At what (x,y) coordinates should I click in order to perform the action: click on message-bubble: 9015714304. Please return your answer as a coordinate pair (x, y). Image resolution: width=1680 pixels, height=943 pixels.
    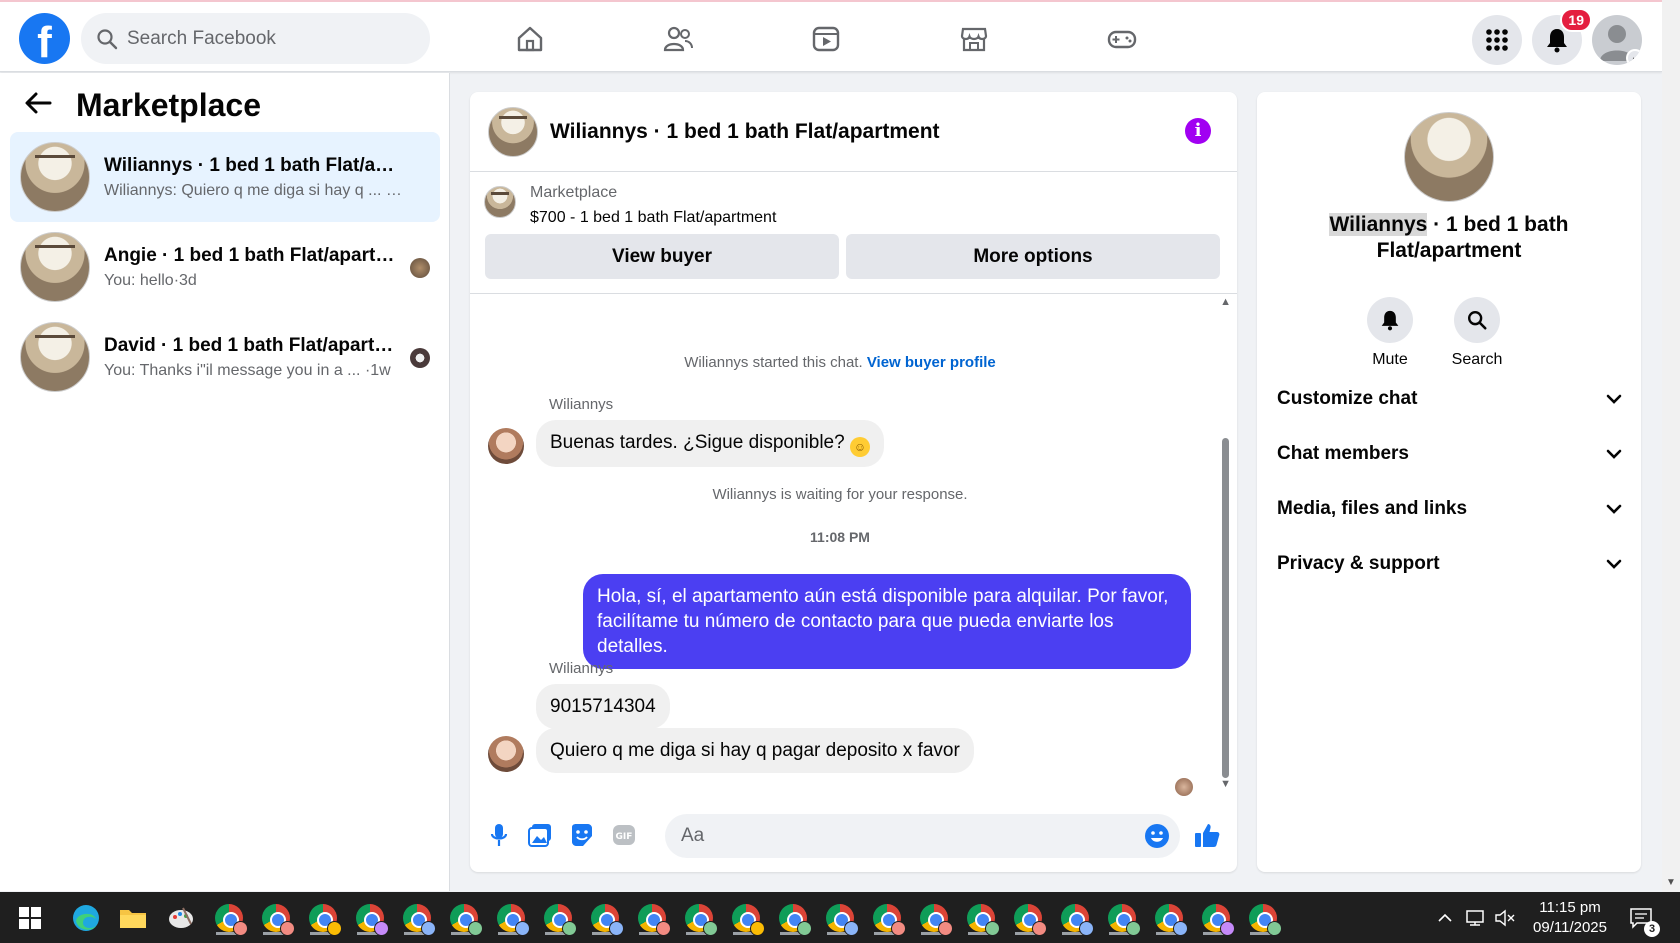
    Looking at the image, I should click on (603, 706).